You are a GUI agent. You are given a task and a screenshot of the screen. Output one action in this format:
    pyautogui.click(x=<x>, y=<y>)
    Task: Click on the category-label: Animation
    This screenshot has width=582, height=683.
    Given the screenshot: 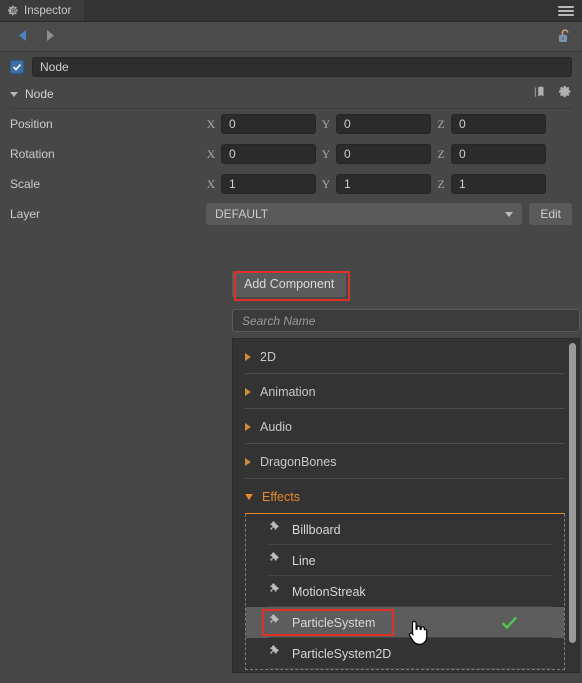 What is the action you would take?
    pyautogui.click(x=288, y=391)
    